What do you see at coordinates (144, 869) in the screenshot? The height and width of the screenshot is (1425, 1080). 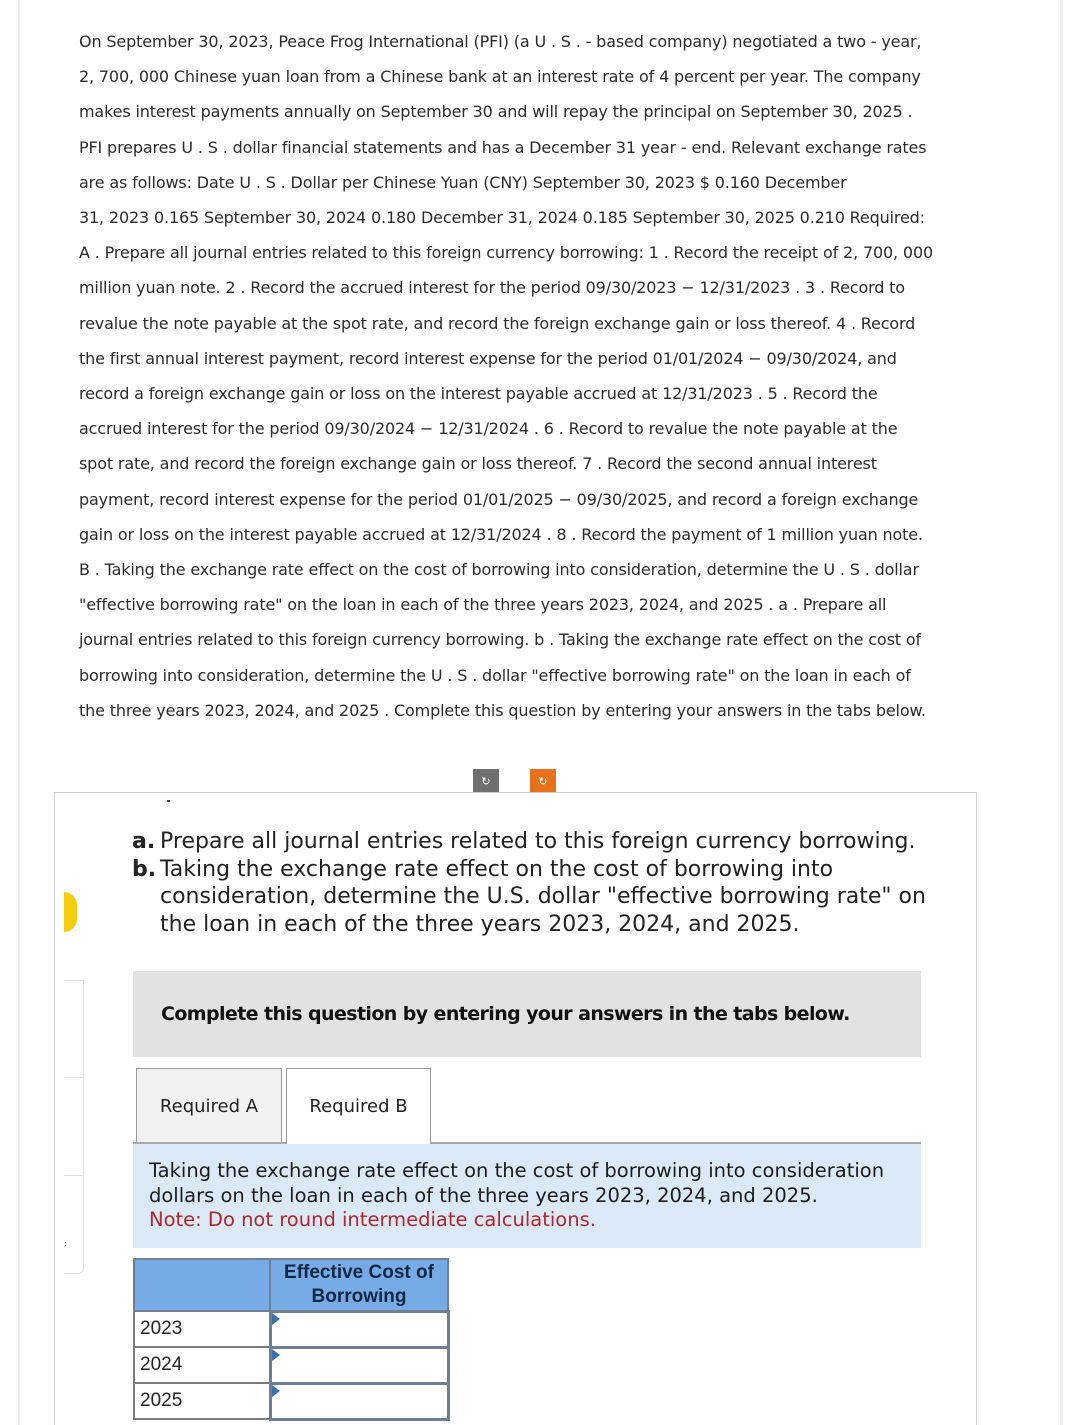 I see `part-letter: b.` at bounding box center [144, 869].